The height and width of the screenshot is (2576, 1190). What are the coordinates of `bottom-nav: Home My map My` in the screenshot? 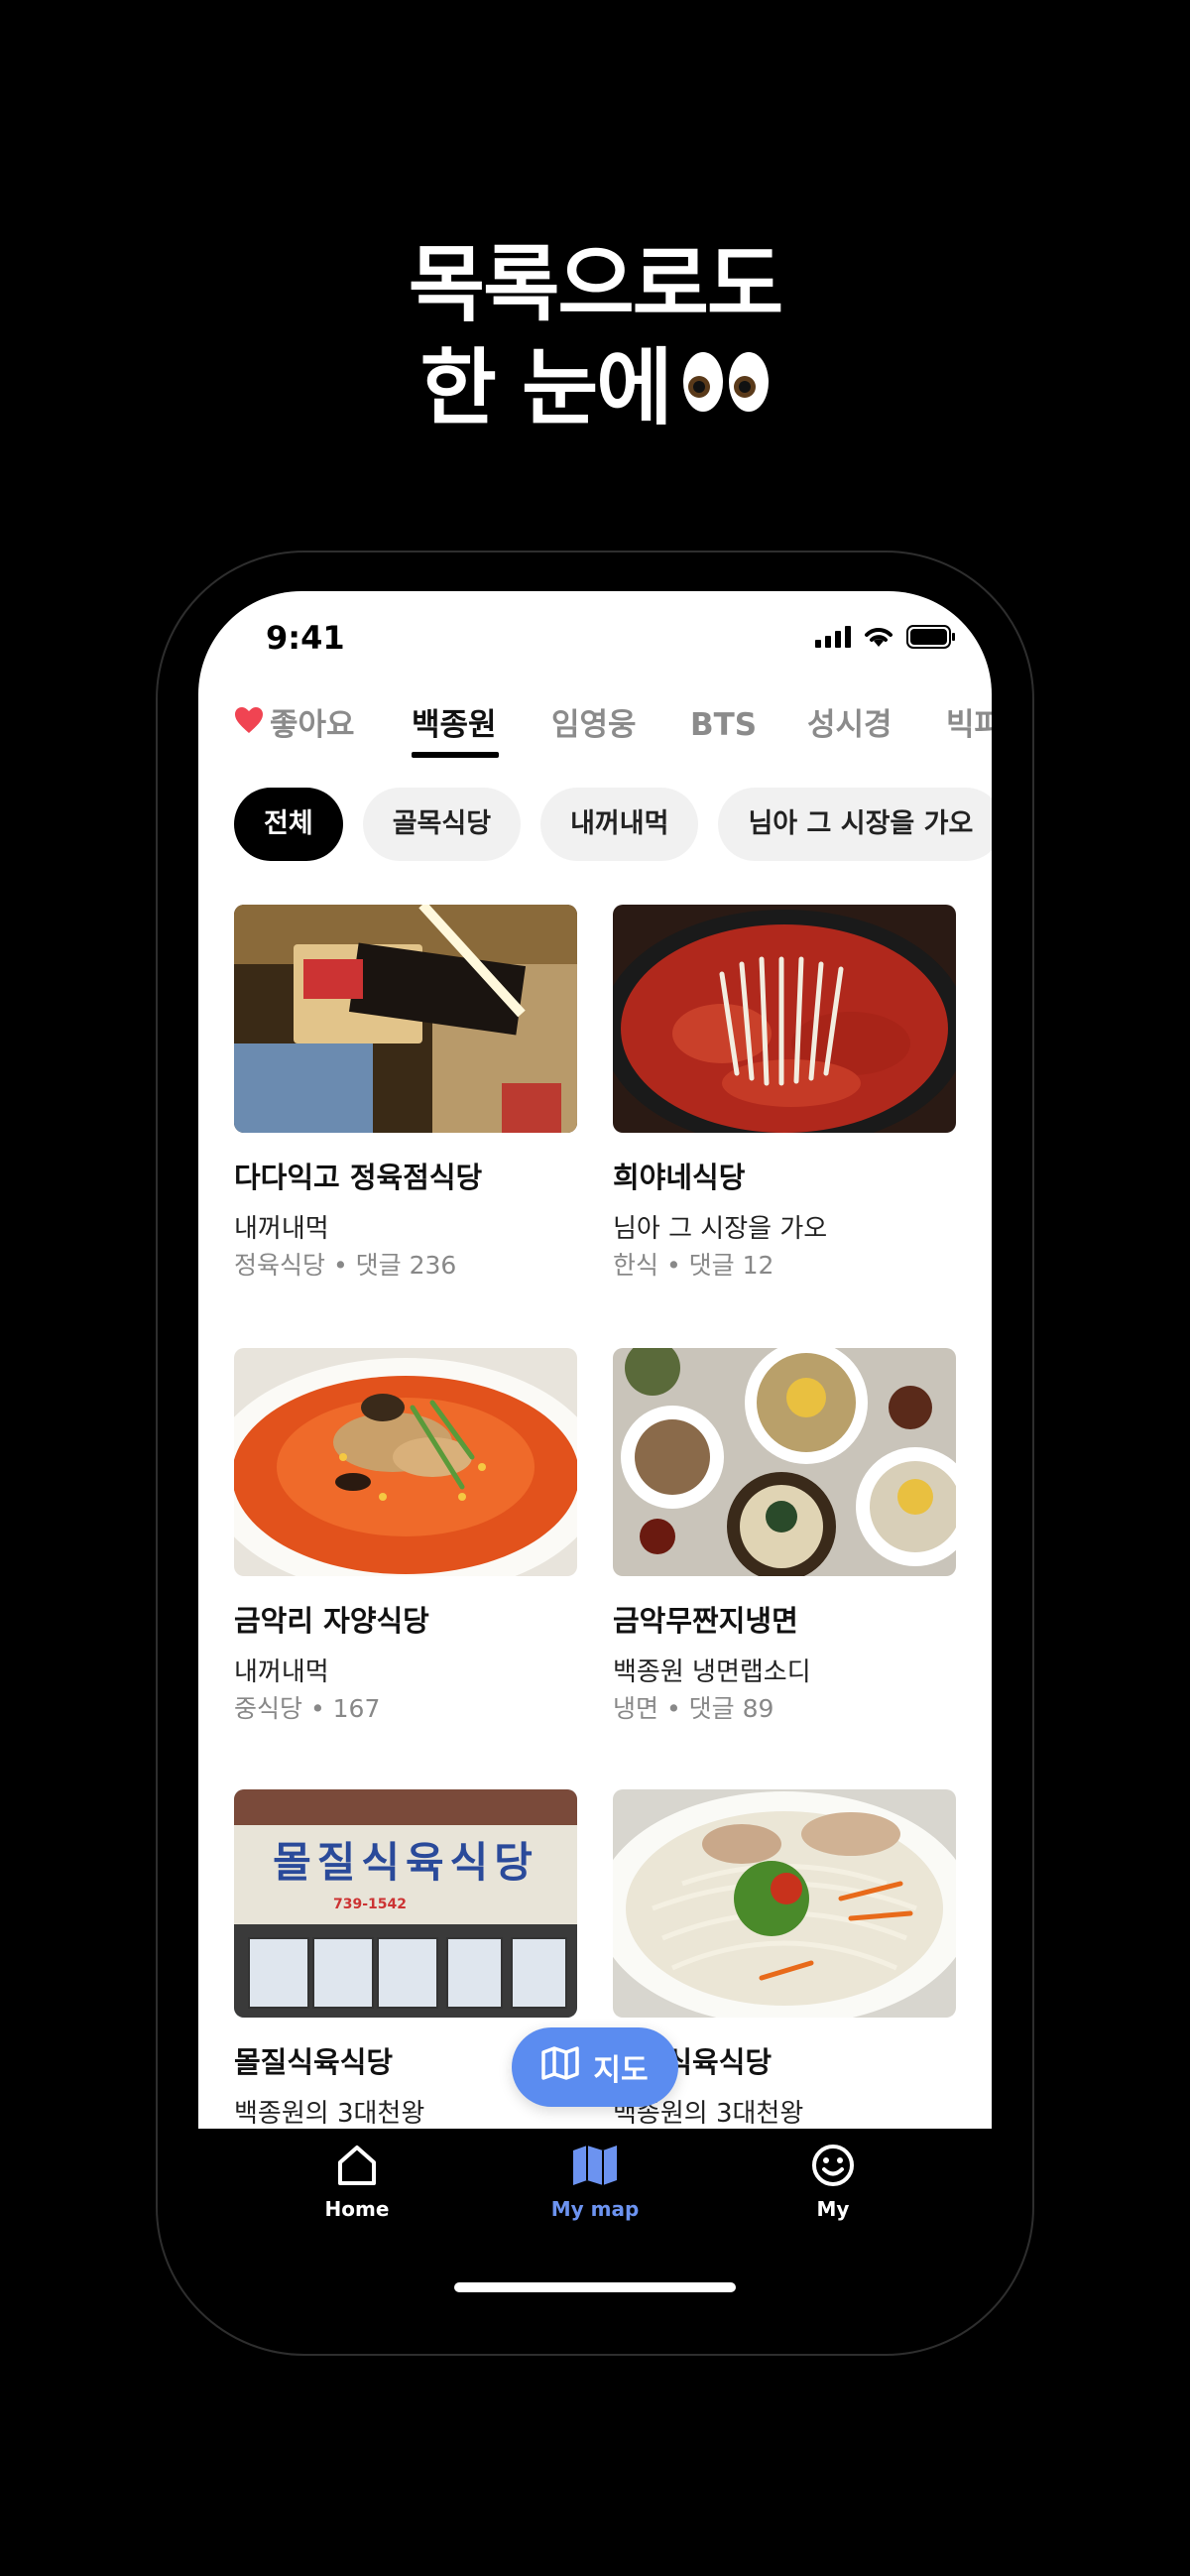 It's located at (595, 2203).